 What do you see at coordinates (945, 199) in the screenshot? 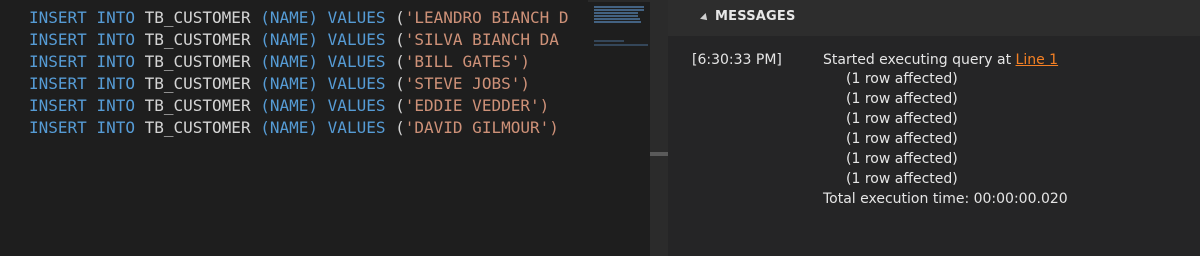
I see `total-execution-time: Total execution time: 00:00:00.020` at bounding box center [945, 199].